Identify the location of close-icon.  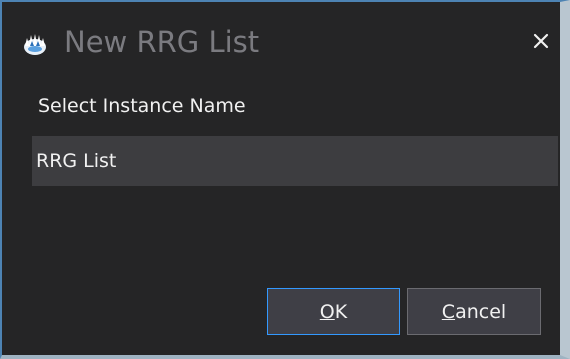
(541, 41).